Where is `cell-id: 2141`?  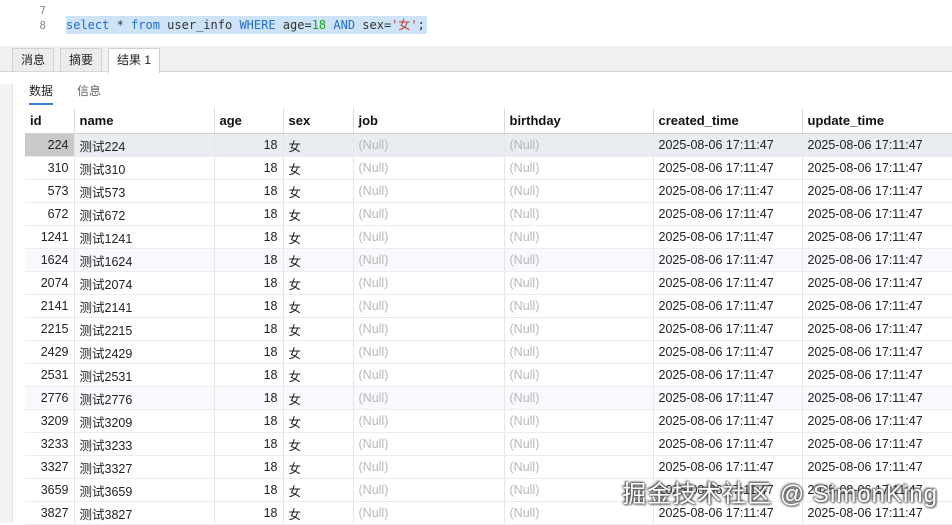 cell-id: 2141 is located at coordinates (50, 306).